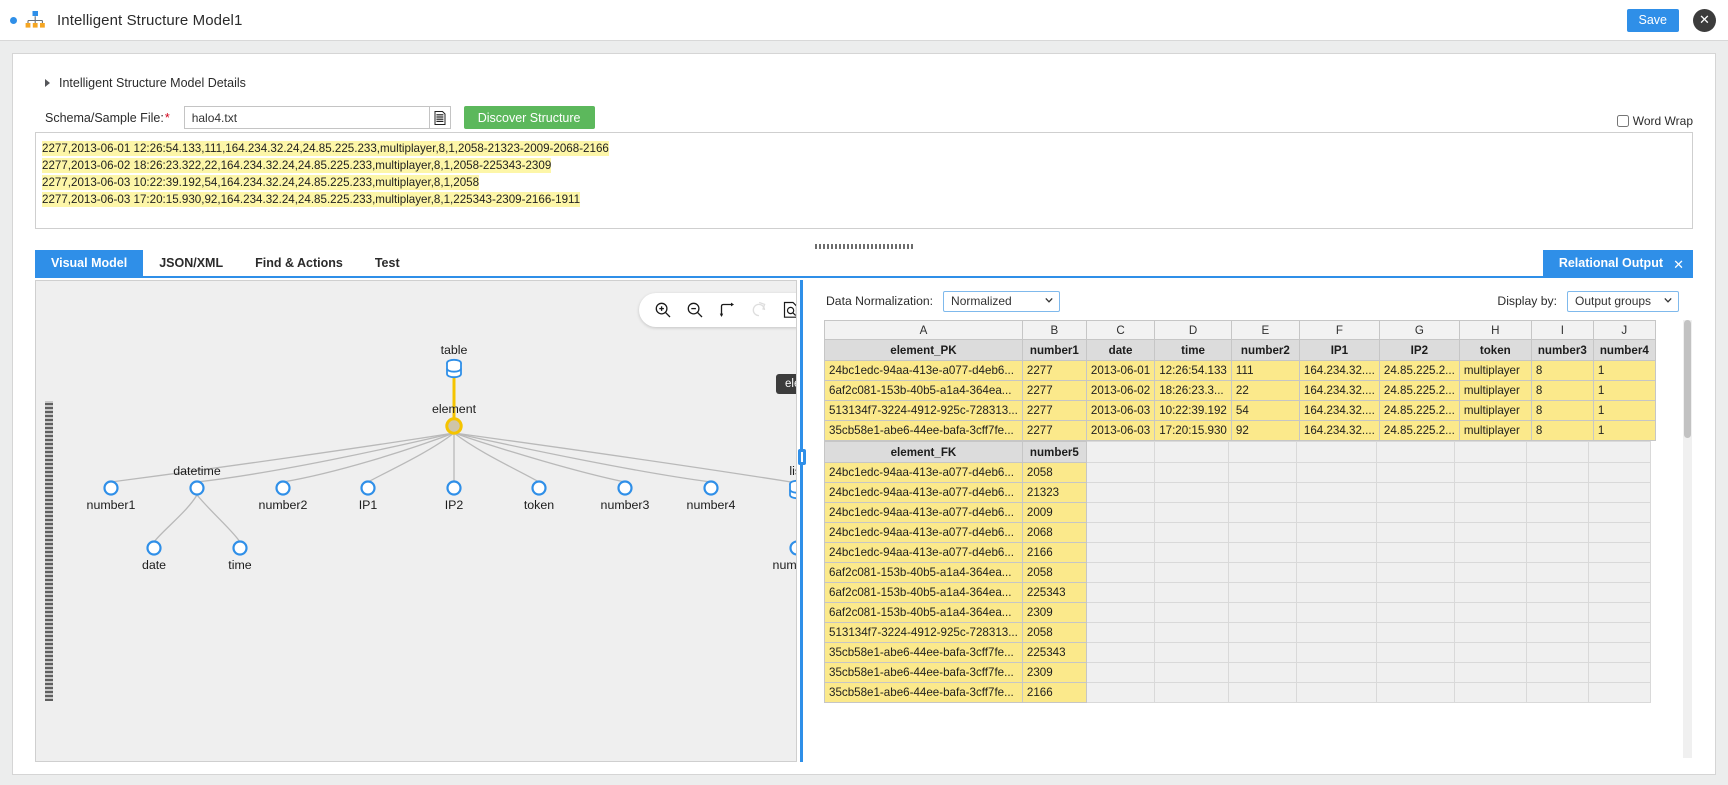 The image size is (1728, 785). Describe the element at coordinates (802, 457) in the screenshot. I see `vertical-splitter-knob` at that location.